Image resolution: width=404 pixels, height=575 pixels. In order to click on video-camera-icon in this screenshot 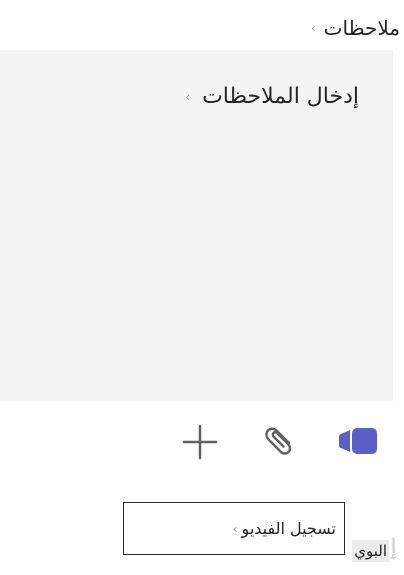, I will do `click(358, 441)`.